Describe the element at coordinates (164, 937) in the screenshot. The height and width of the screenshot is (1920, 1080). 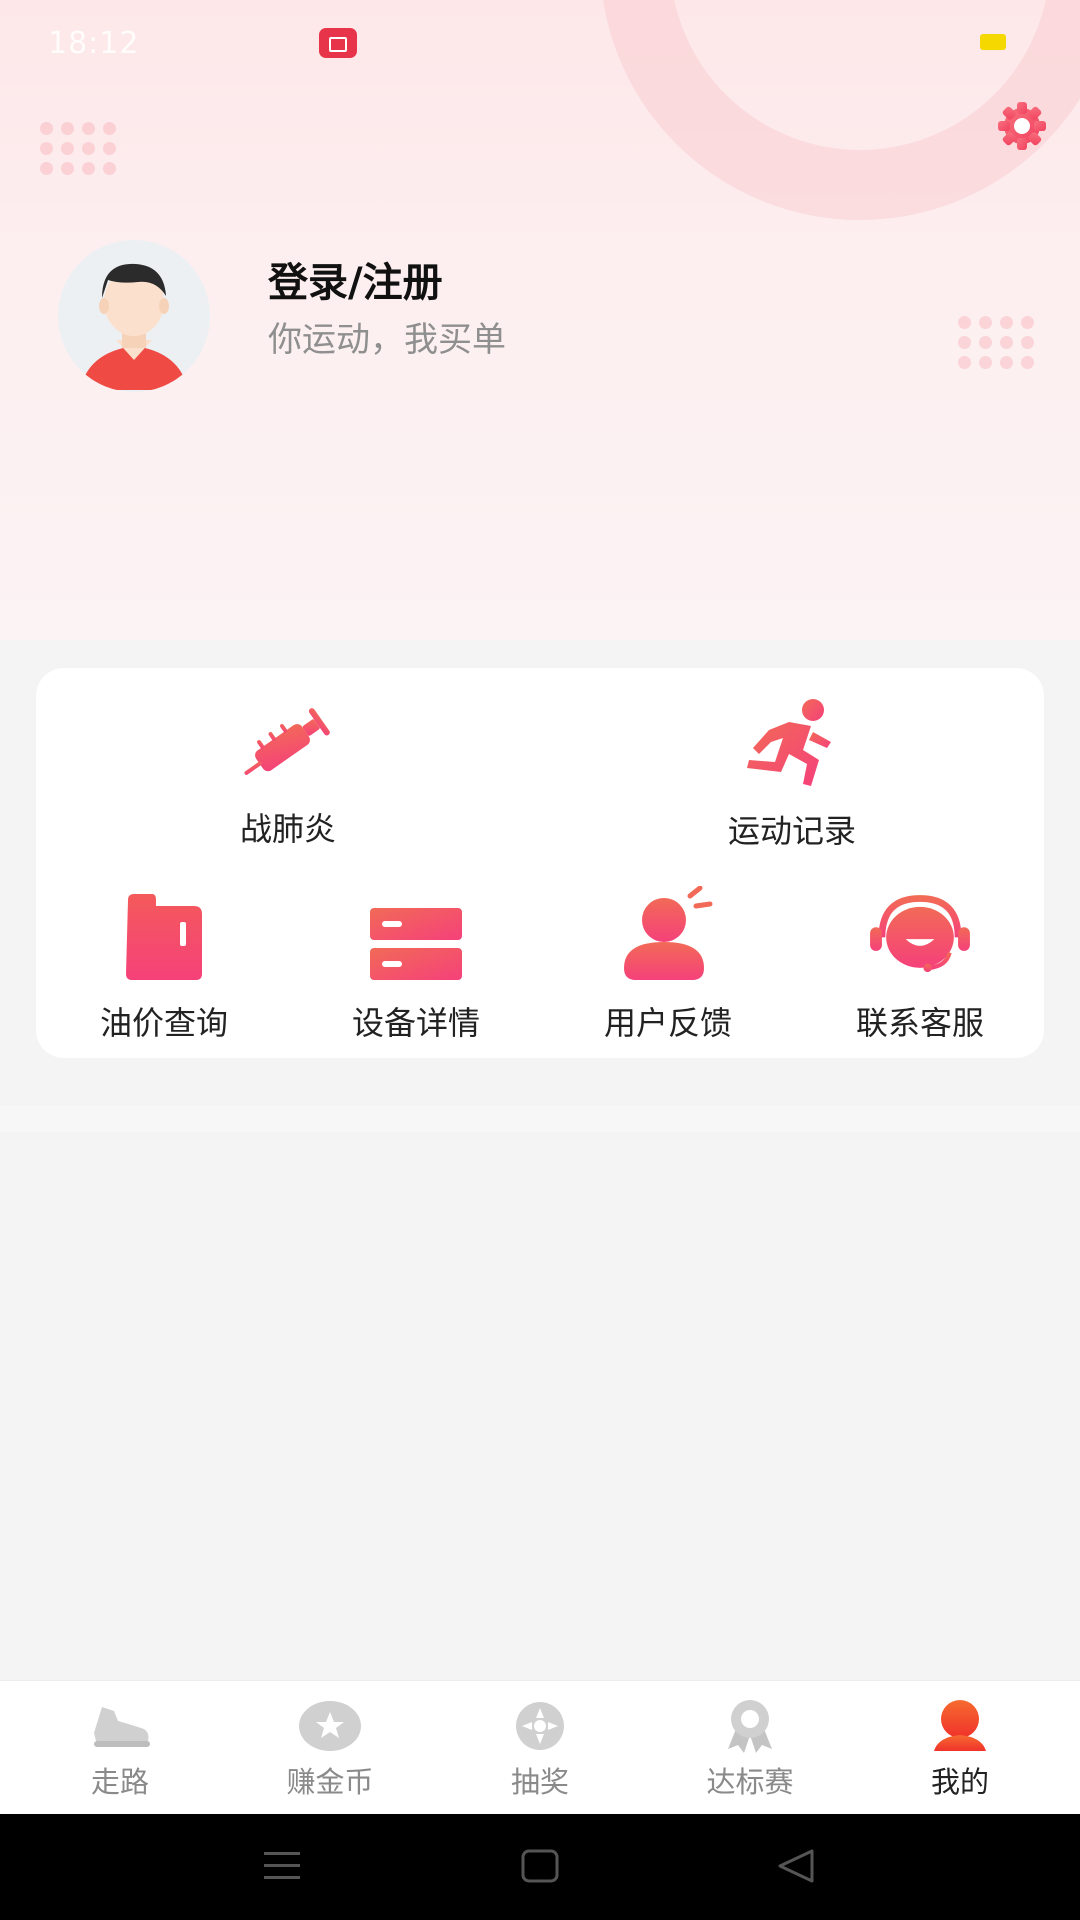
I see `fuel-can-icon` at that location.